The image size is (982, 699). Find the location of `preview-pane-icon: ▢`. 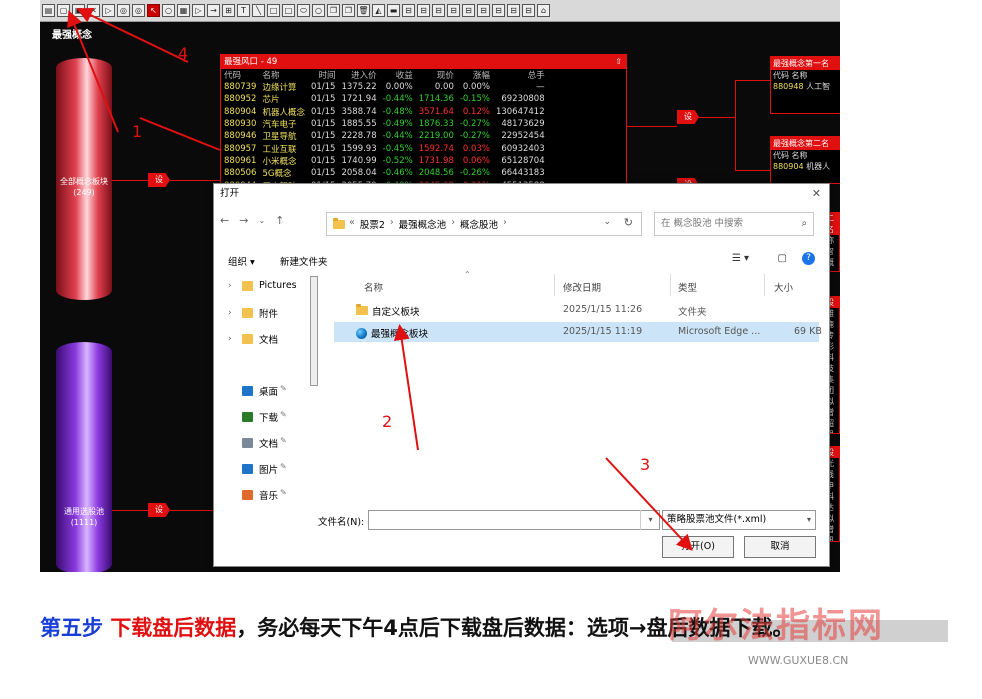

preview-pane-icon: ▢ is located at coordinates (782, 258).